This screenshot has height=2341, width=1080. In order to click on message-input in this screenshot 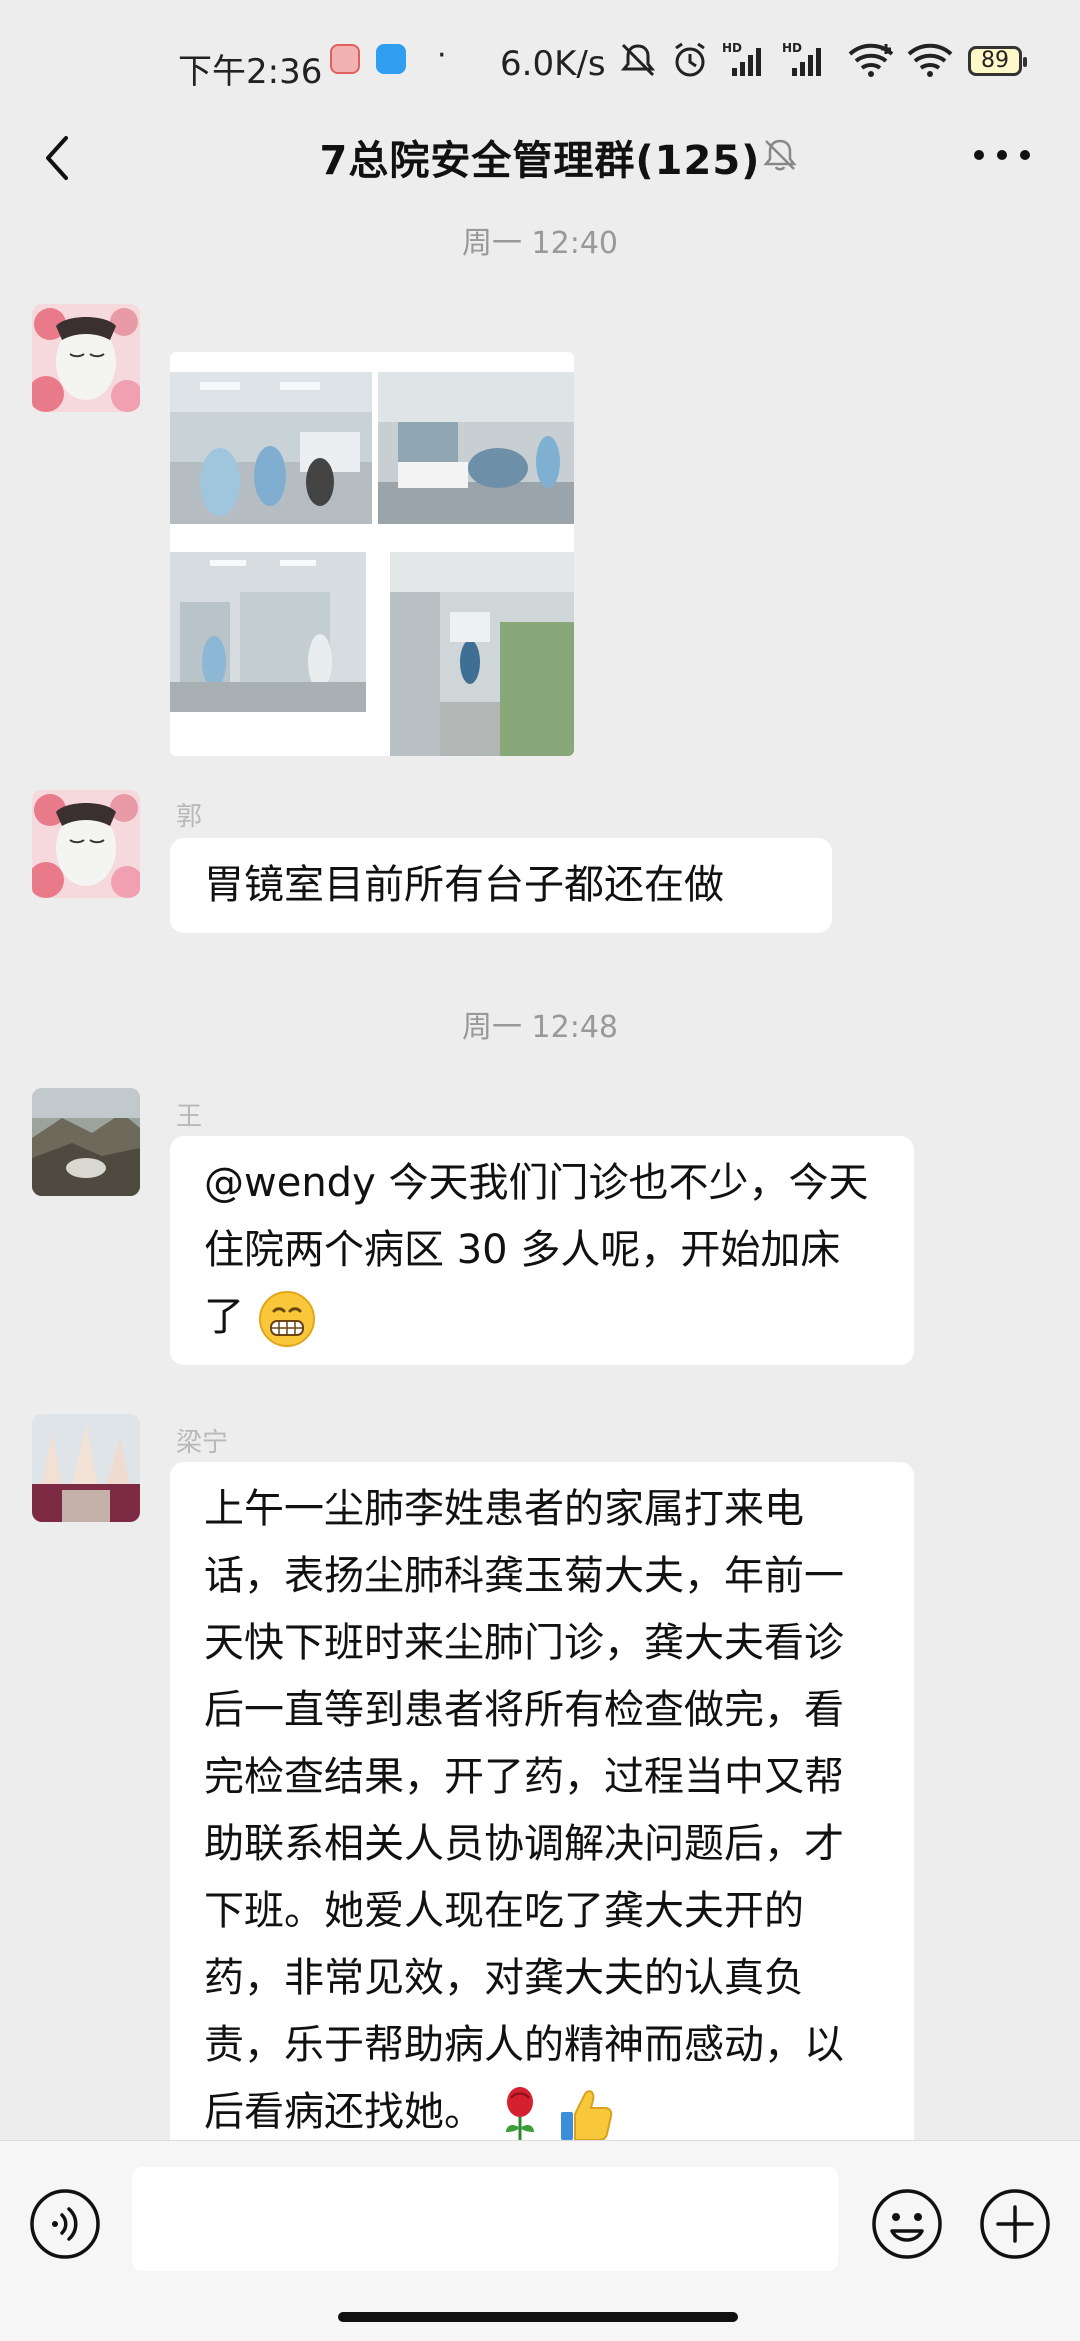, I will do `click(485, 2219)`.